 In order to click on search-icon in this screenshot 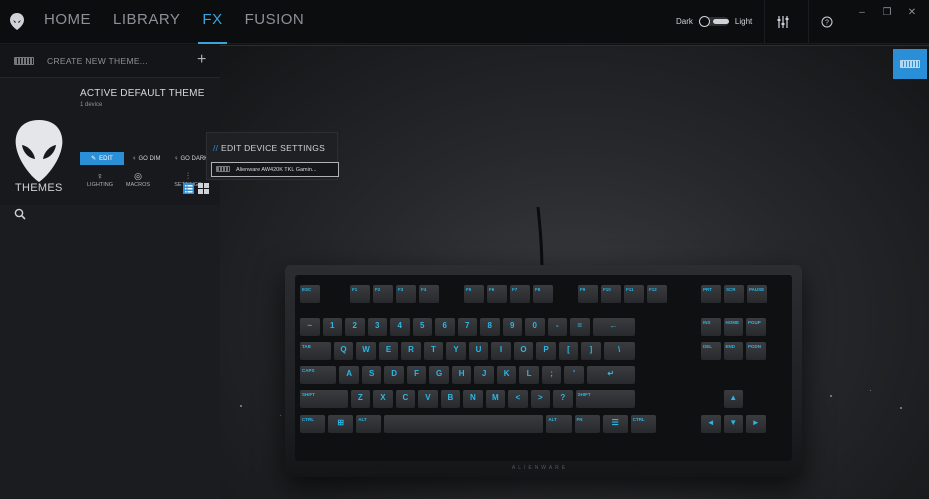, I will do `click(20, 214)`.